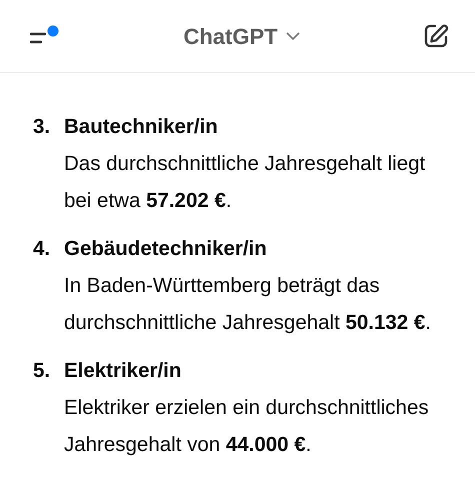 The image size is (475, 480). Describe the element at coordinates (165, 248) in the screenshot. I see `item-heading: Gebäudetechniker/in` at that location.